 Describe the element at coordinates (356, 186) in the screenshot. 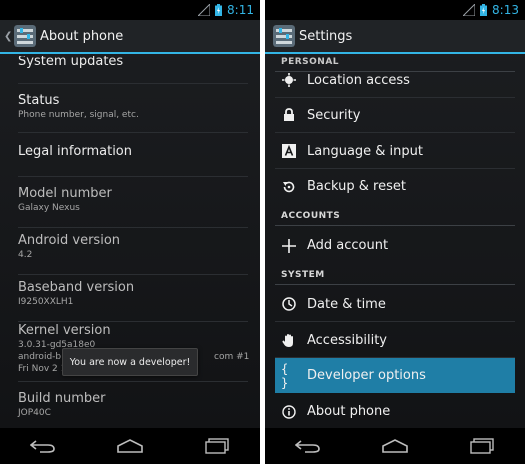

I see `settings-item-label: Backup & reset` at that location.